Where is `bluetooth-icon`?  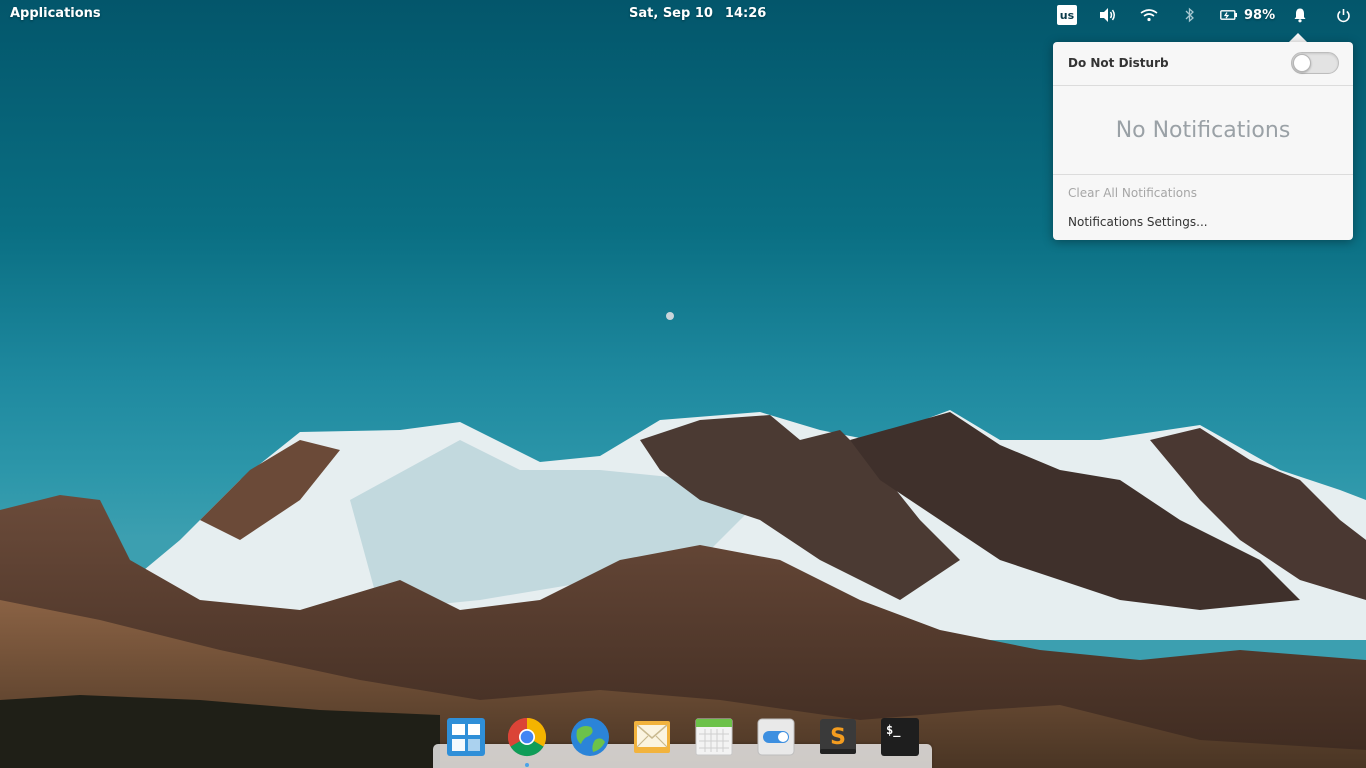 bluetooth-icon is located at coordinates (1189, 15).